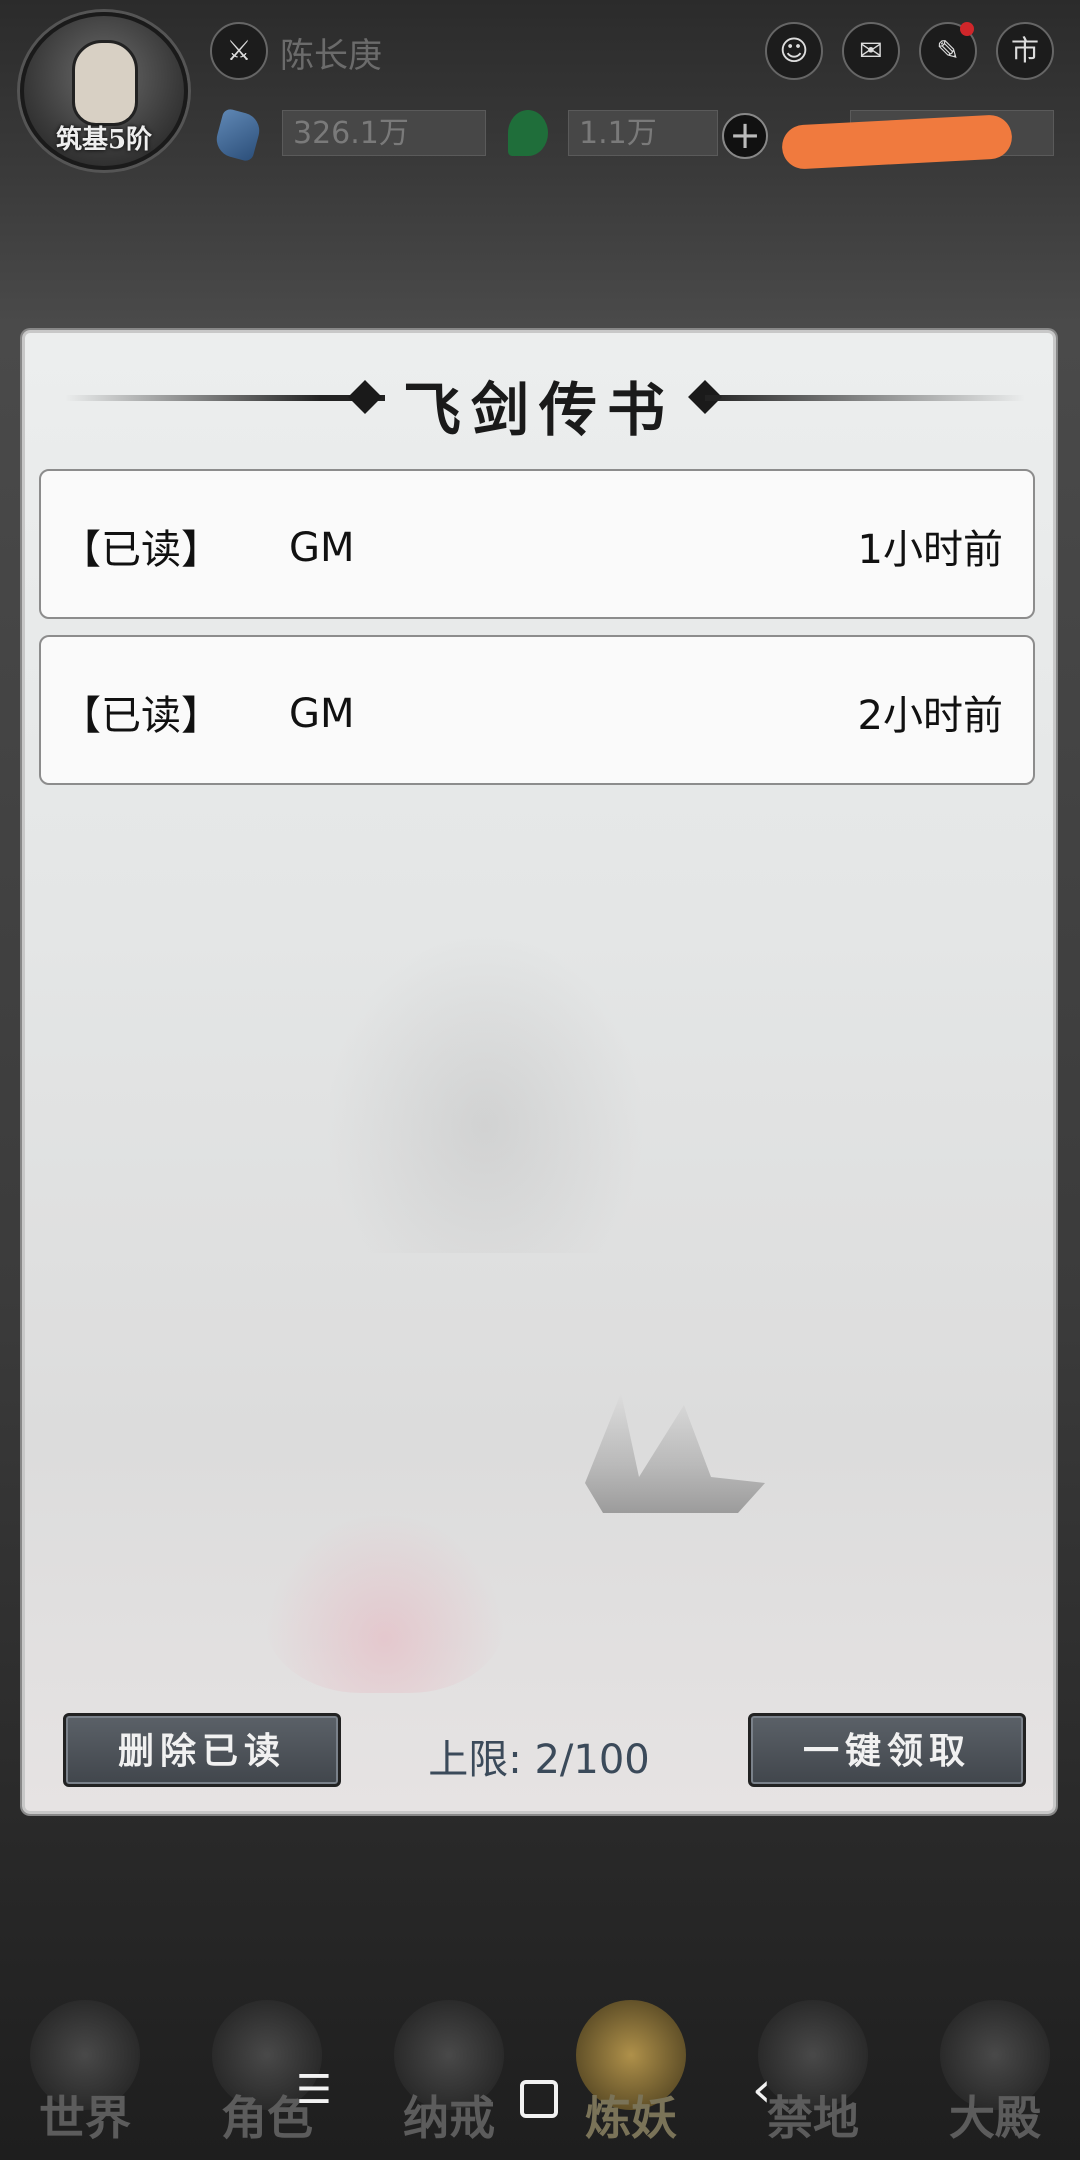  What do you see at coordinates (930, 716) in the screenshot?
I see `mail-time: 2小时前` at bounding box center [930, 716].